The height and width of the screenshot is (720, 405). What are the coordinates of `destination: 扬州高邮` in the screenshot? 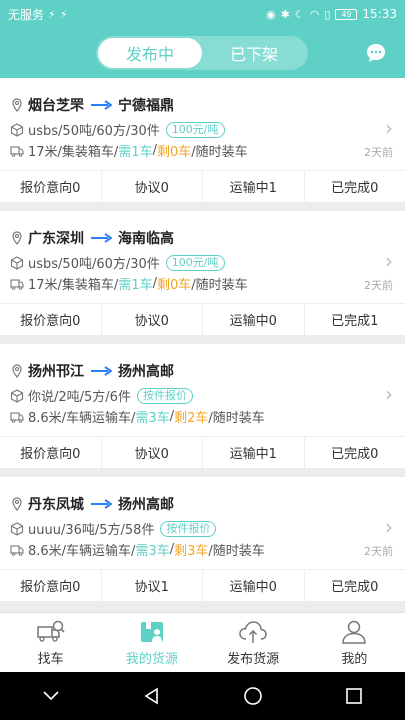 It's located at (146, 505).